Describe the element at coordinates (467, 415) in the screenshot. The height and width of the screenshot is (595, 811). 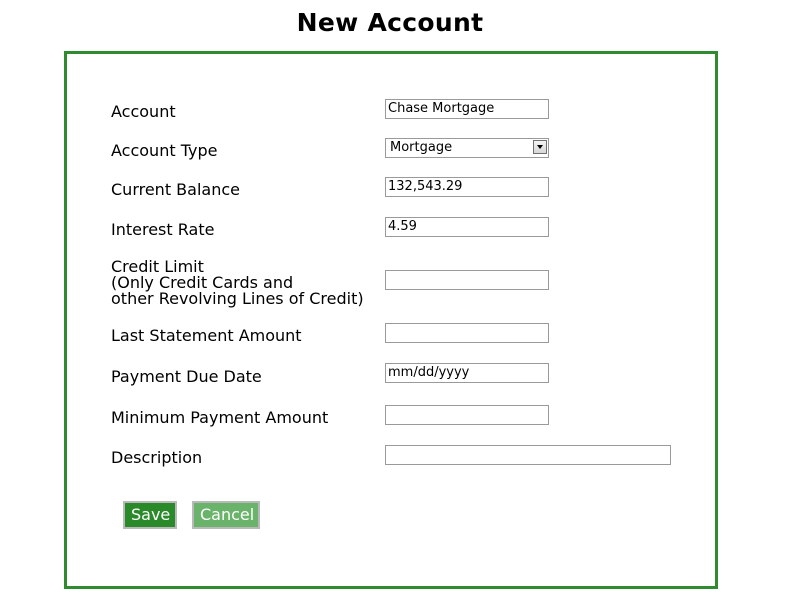
I see `minimum-payment-amount-input` at that location.